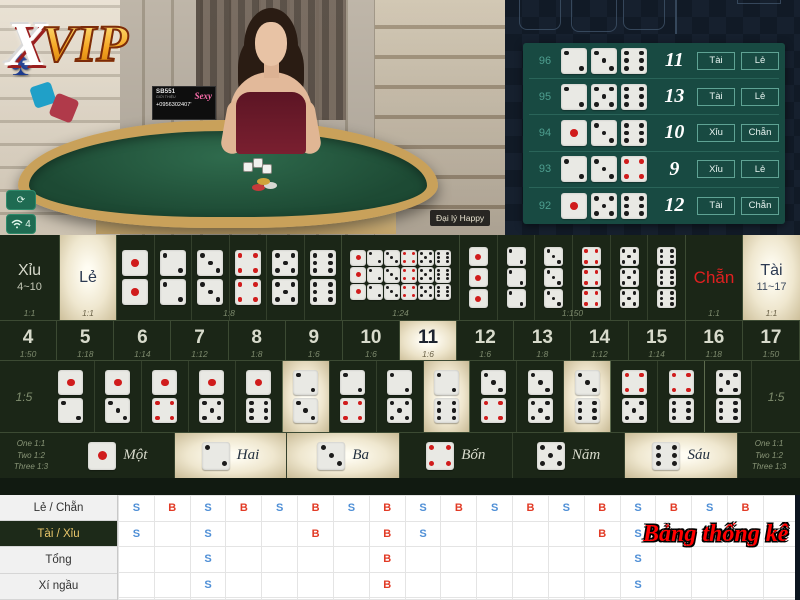  I want to click on round-number: 93, so click(545, 169).